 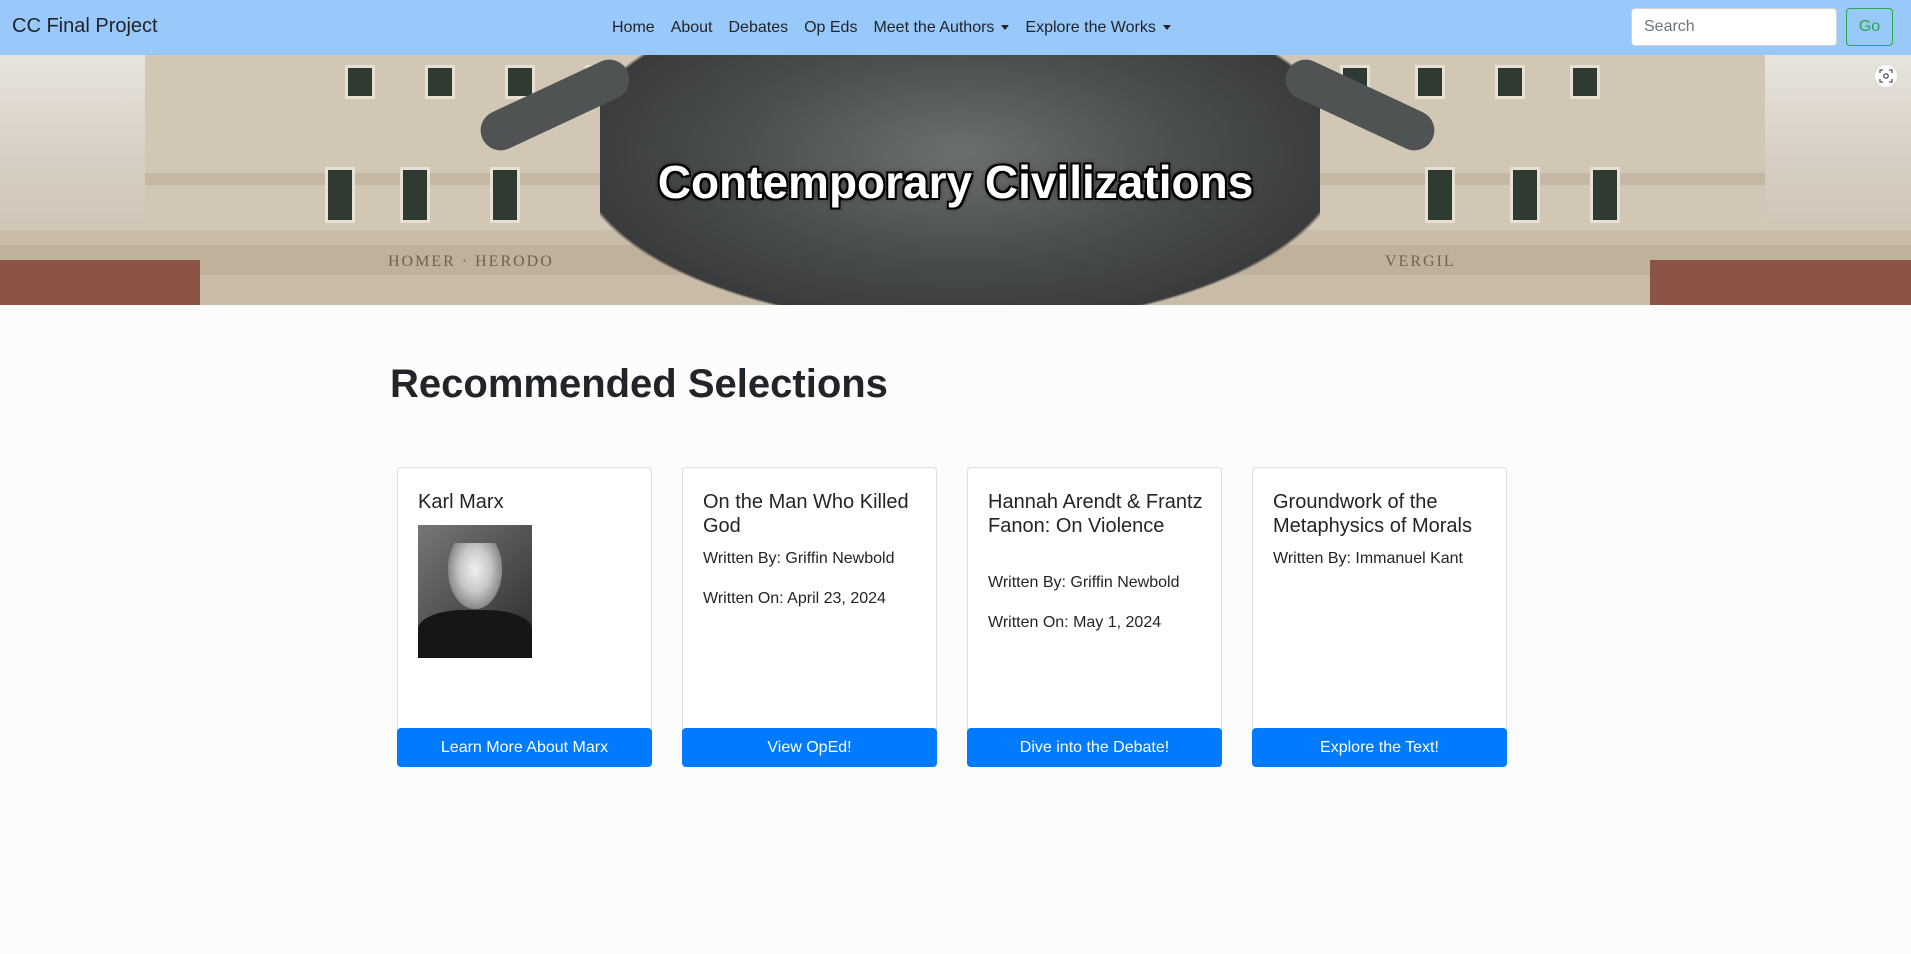 What do you see at coordinates (1780, 282) in the screenshot?
I see `hero-brick-right` at bounding box center [1780, 282].